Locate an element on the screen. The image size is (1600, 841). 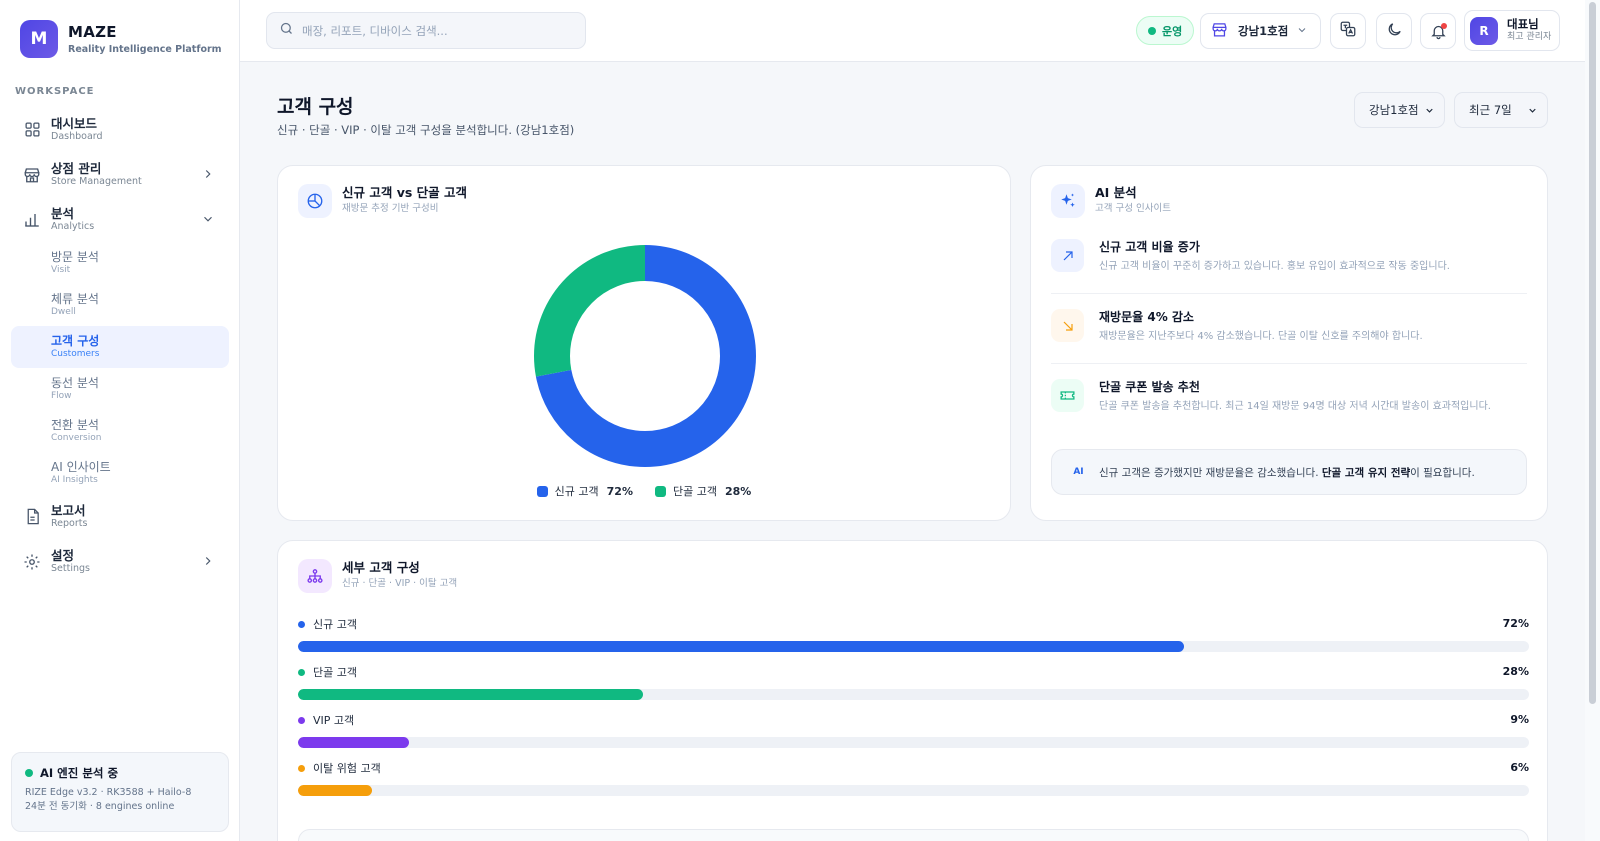
sidebar-subitem-flow: 동선 분석 Flow is located at coordinates (120, 389).